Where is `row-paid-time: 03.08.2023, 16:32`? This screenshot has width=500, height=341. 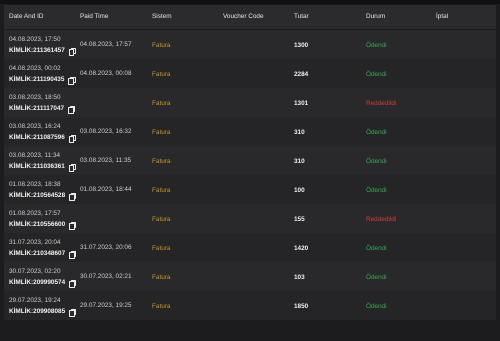 row-paid-time: 03.08.2023, 16:32 is located at coordinates (106, 131).